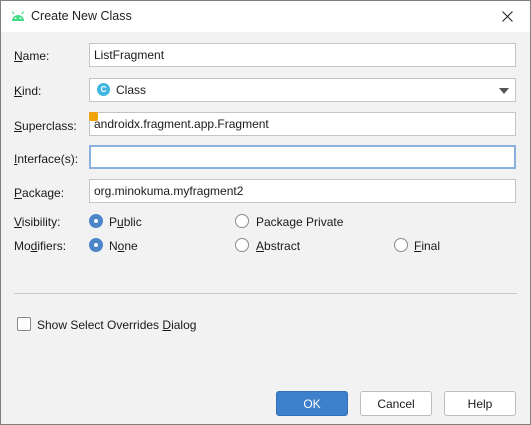 Image resolution: width=531 pixels, height=425 pixels. I want to click on package-label: Package:, so click(39, 193).